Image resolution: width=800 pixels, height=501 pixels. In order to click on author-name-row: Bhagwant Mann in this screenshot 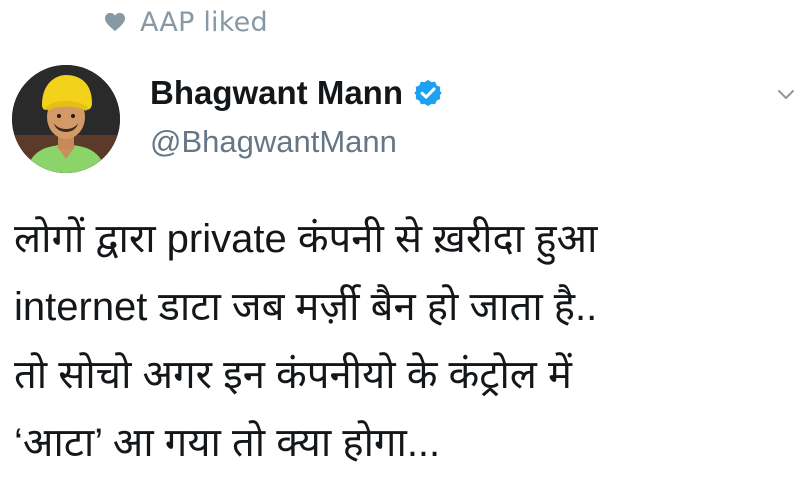, I will do `click(296, 93)`.